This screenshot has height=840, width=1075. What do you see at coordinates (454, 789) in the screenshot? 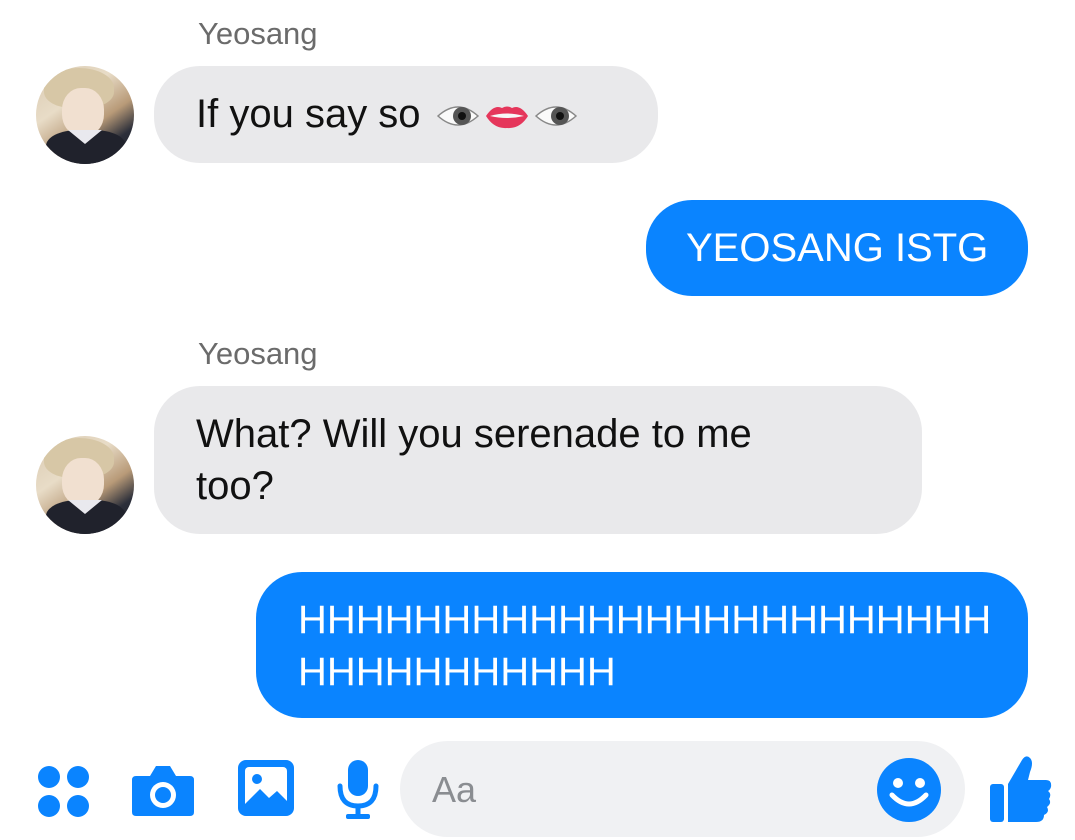
I see `message-input-placeholder: Aa` at bounding box center [454, 789].